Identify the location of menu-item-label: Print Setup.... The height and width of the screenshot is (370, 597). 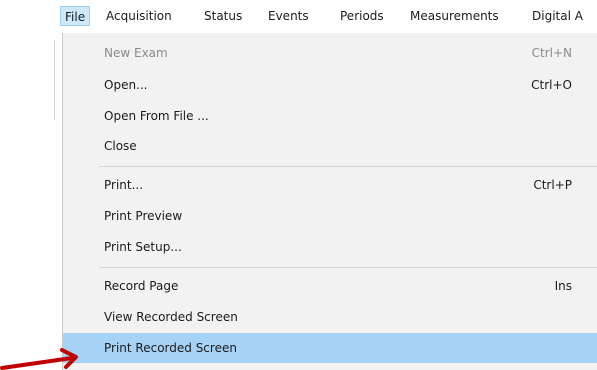
(143, 247).